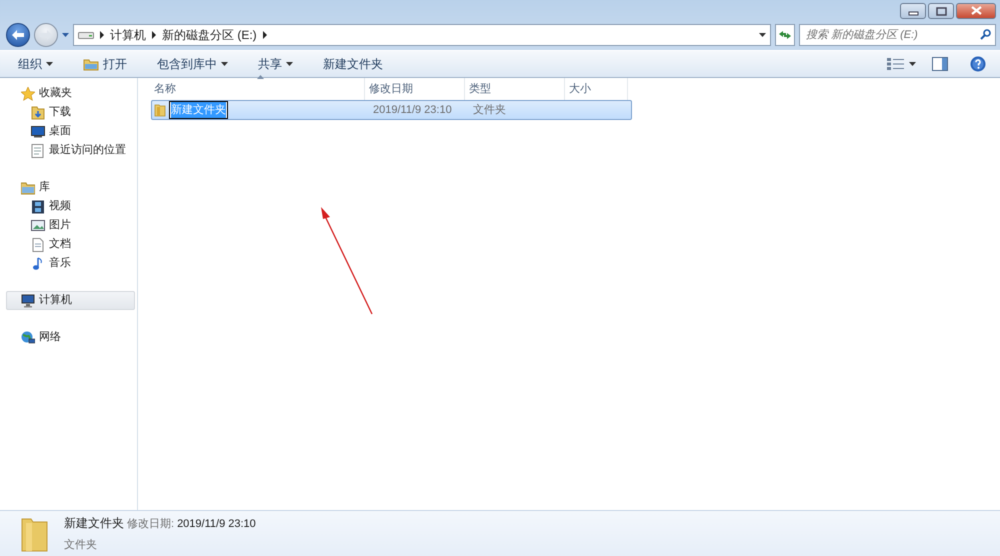  I want to click on desktop-icon, so click(38, 131).